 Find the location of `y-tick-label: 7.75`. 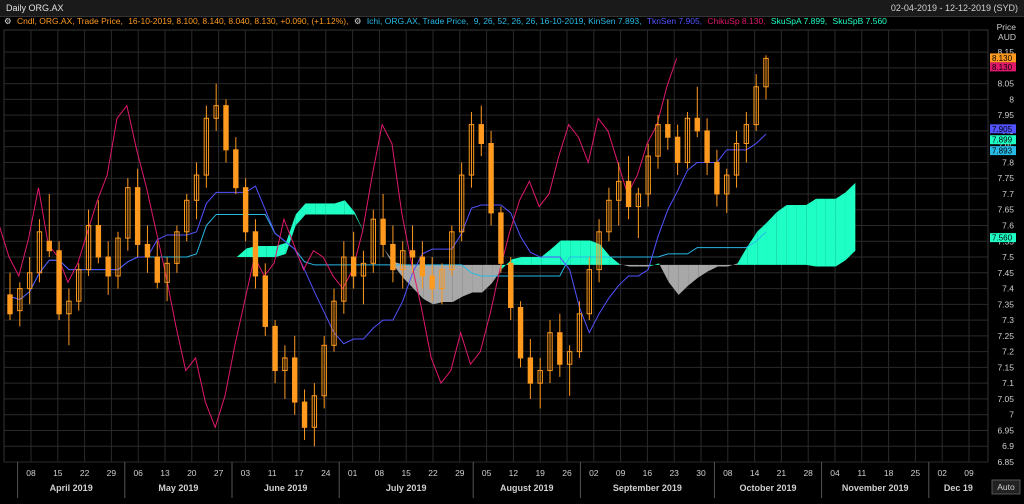

y-tick-label: 7.75 is located at coordinates (1005, 178).